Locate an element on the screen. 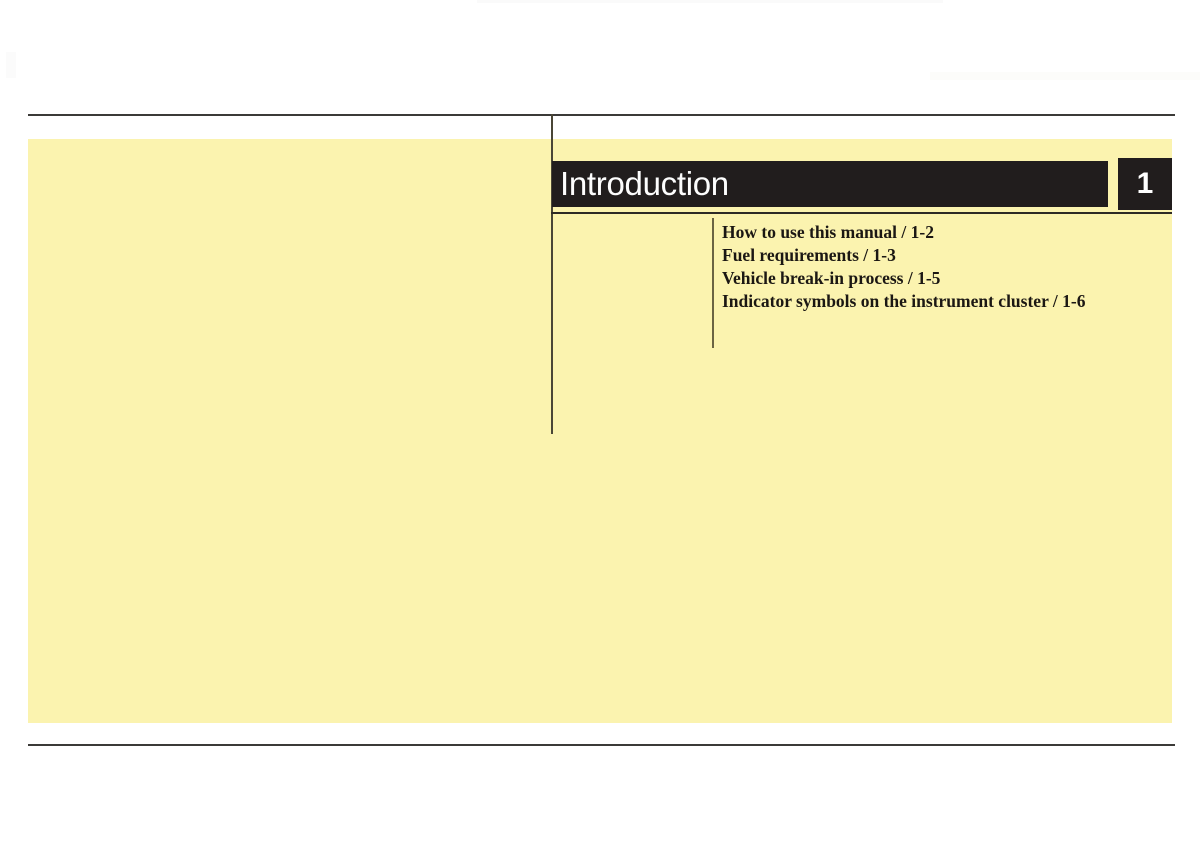 The image size is (1200, 861). toc-entry: Fuel requirements / 1-3 is located at coordinates (942, 255).